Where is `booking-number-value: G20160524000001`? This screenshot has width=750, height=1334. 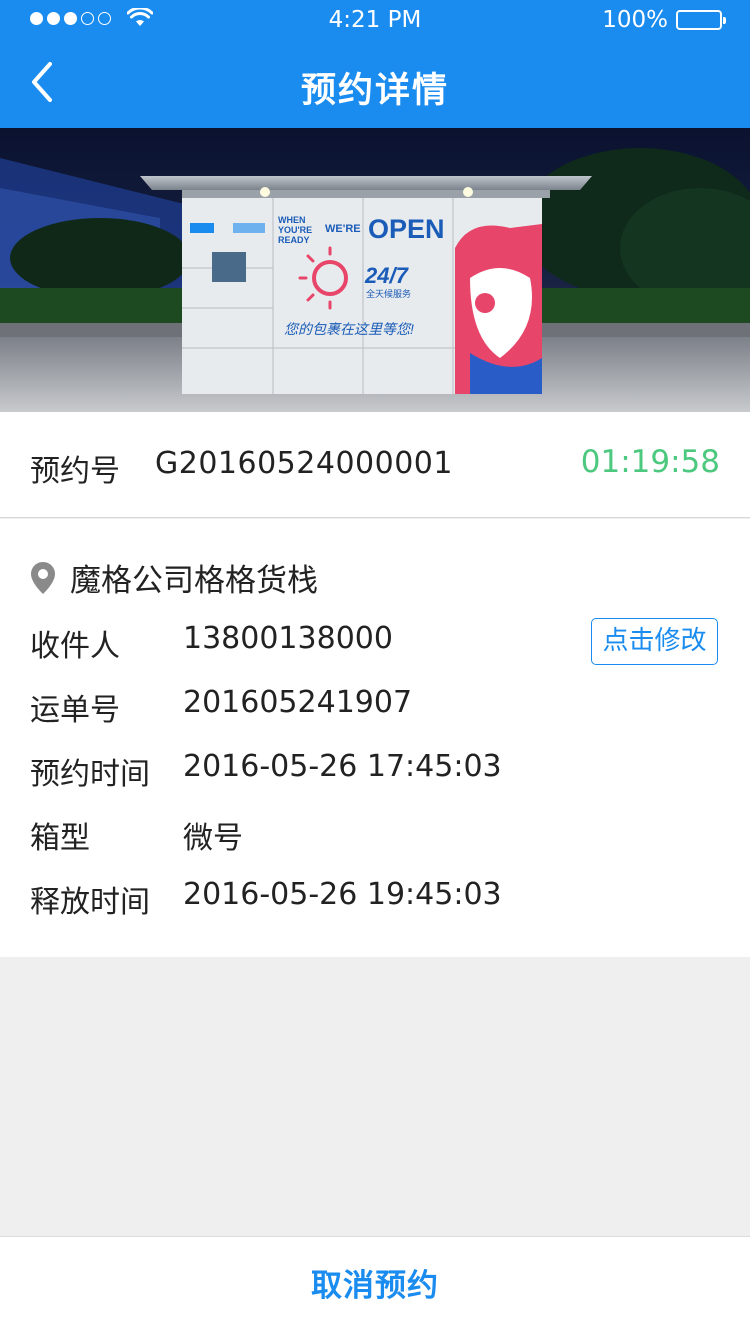
booking-number-value: G20160524000001 is located at coordinates (304, 463).